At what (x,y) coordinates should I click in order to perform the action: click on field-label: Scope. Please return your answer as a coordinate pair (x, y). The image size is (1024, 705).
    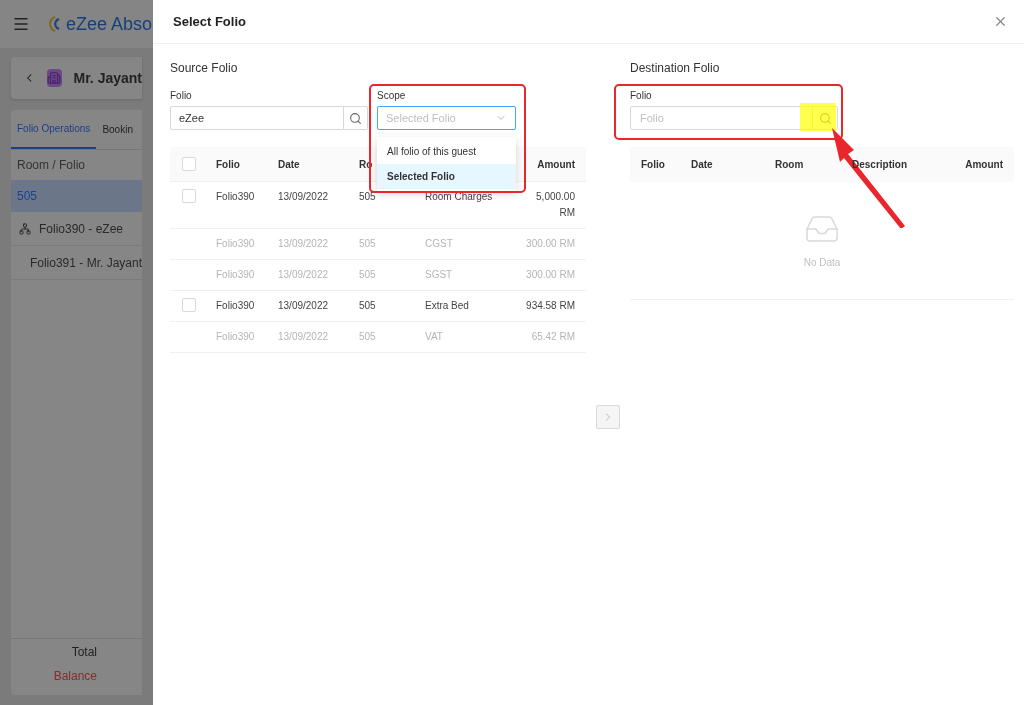
    Looking at the image, I should click on (392, 96).